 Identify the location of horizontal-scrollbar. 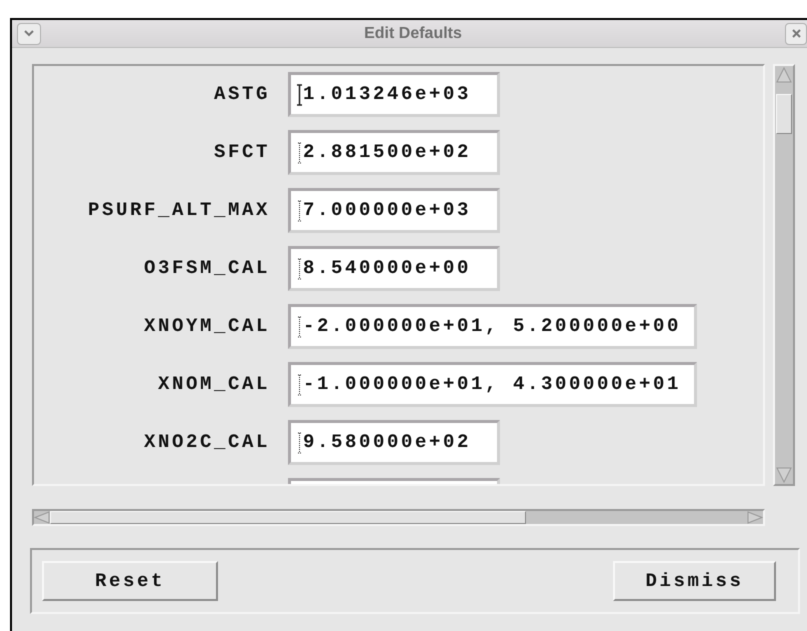
(398, 517).